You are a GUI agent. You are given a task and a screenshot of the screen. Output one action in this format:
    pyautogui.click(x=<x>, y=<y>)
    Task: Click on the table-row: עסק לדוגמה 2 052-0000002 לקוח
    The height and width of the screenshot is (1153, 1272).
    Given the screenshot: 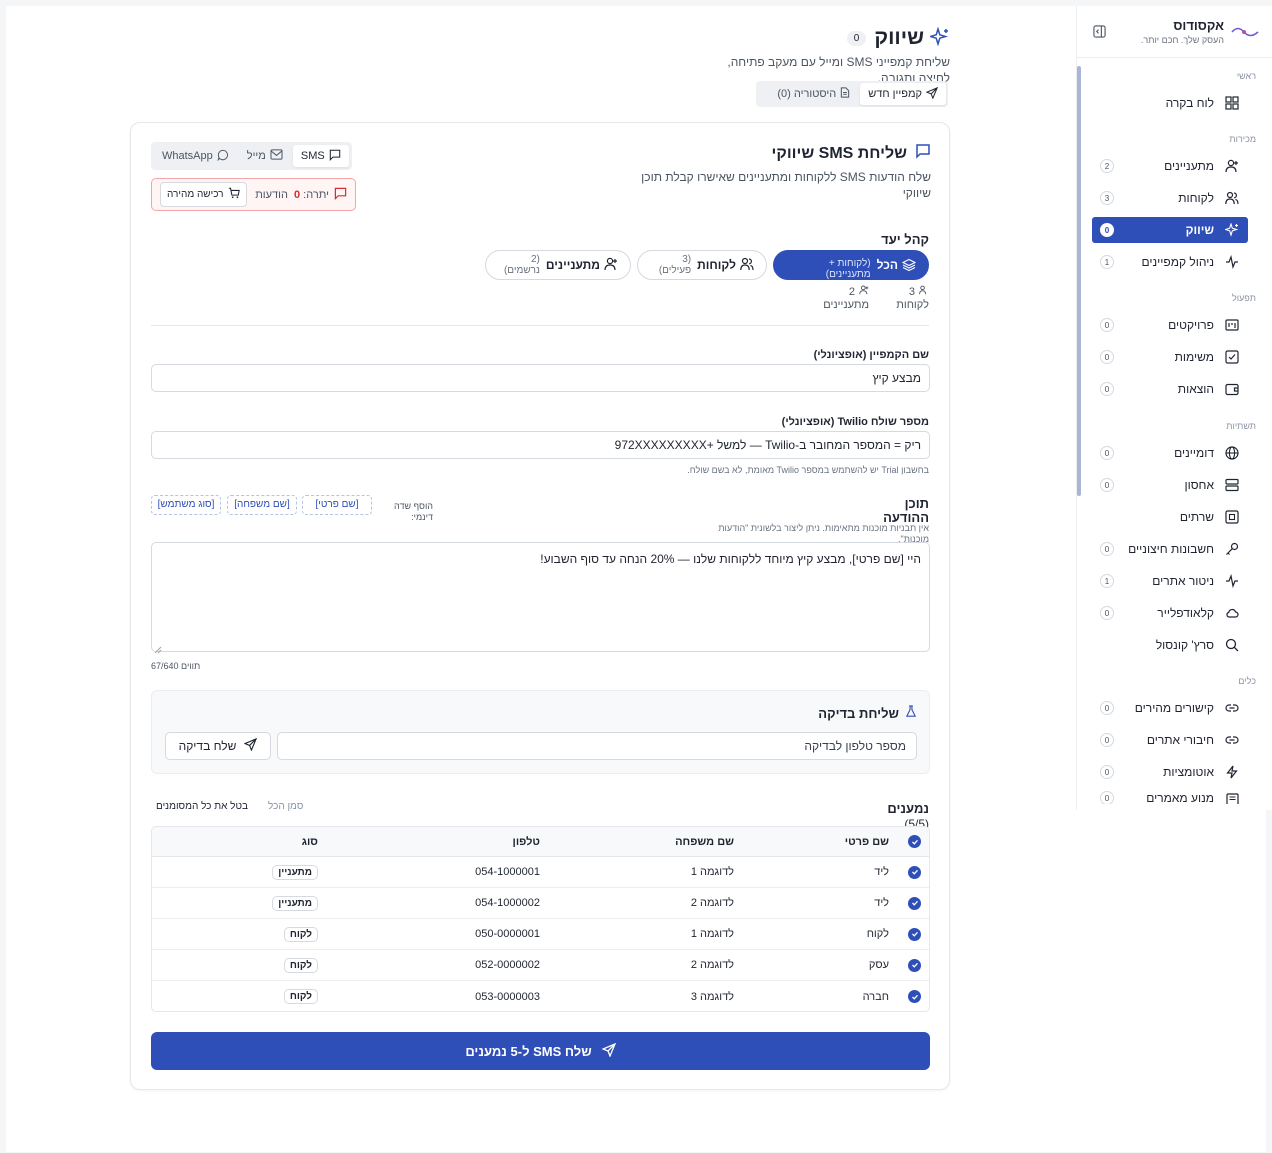 What is the action you would take?
    pyautogui.click(x=540, y=965)
    